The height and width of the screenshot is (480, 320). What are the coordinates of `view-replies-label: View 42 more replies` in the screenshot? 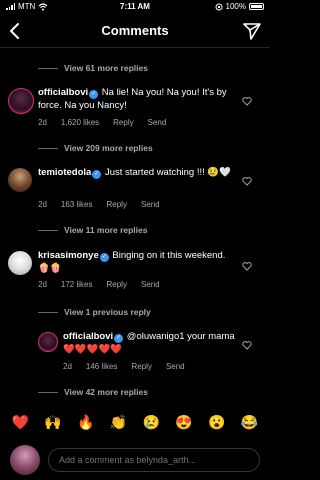 It's located at (106, 392).